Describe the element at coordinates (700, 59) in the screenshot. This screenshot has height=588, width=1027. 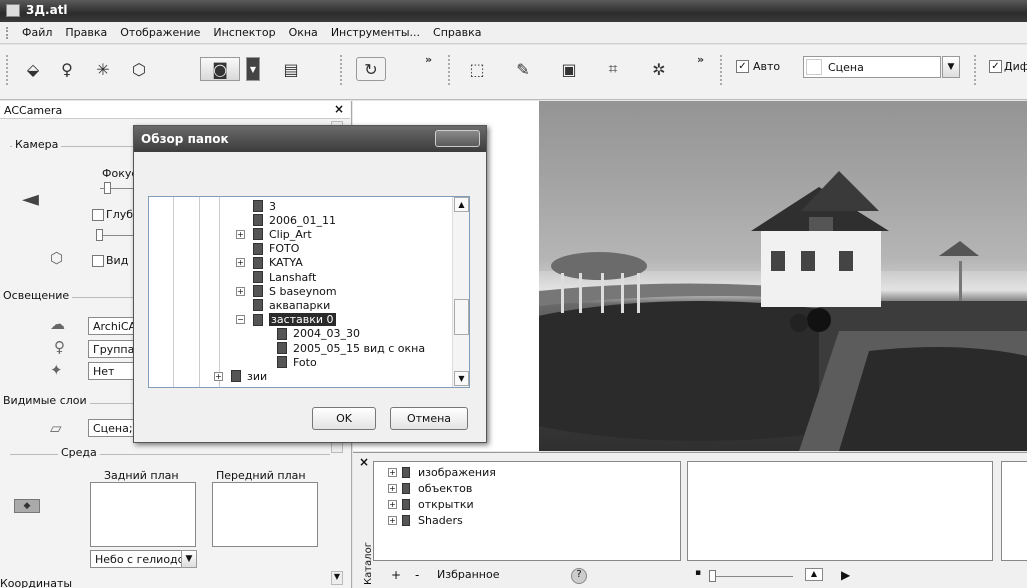
I see `toolbar-overflow-2: »` at that location.